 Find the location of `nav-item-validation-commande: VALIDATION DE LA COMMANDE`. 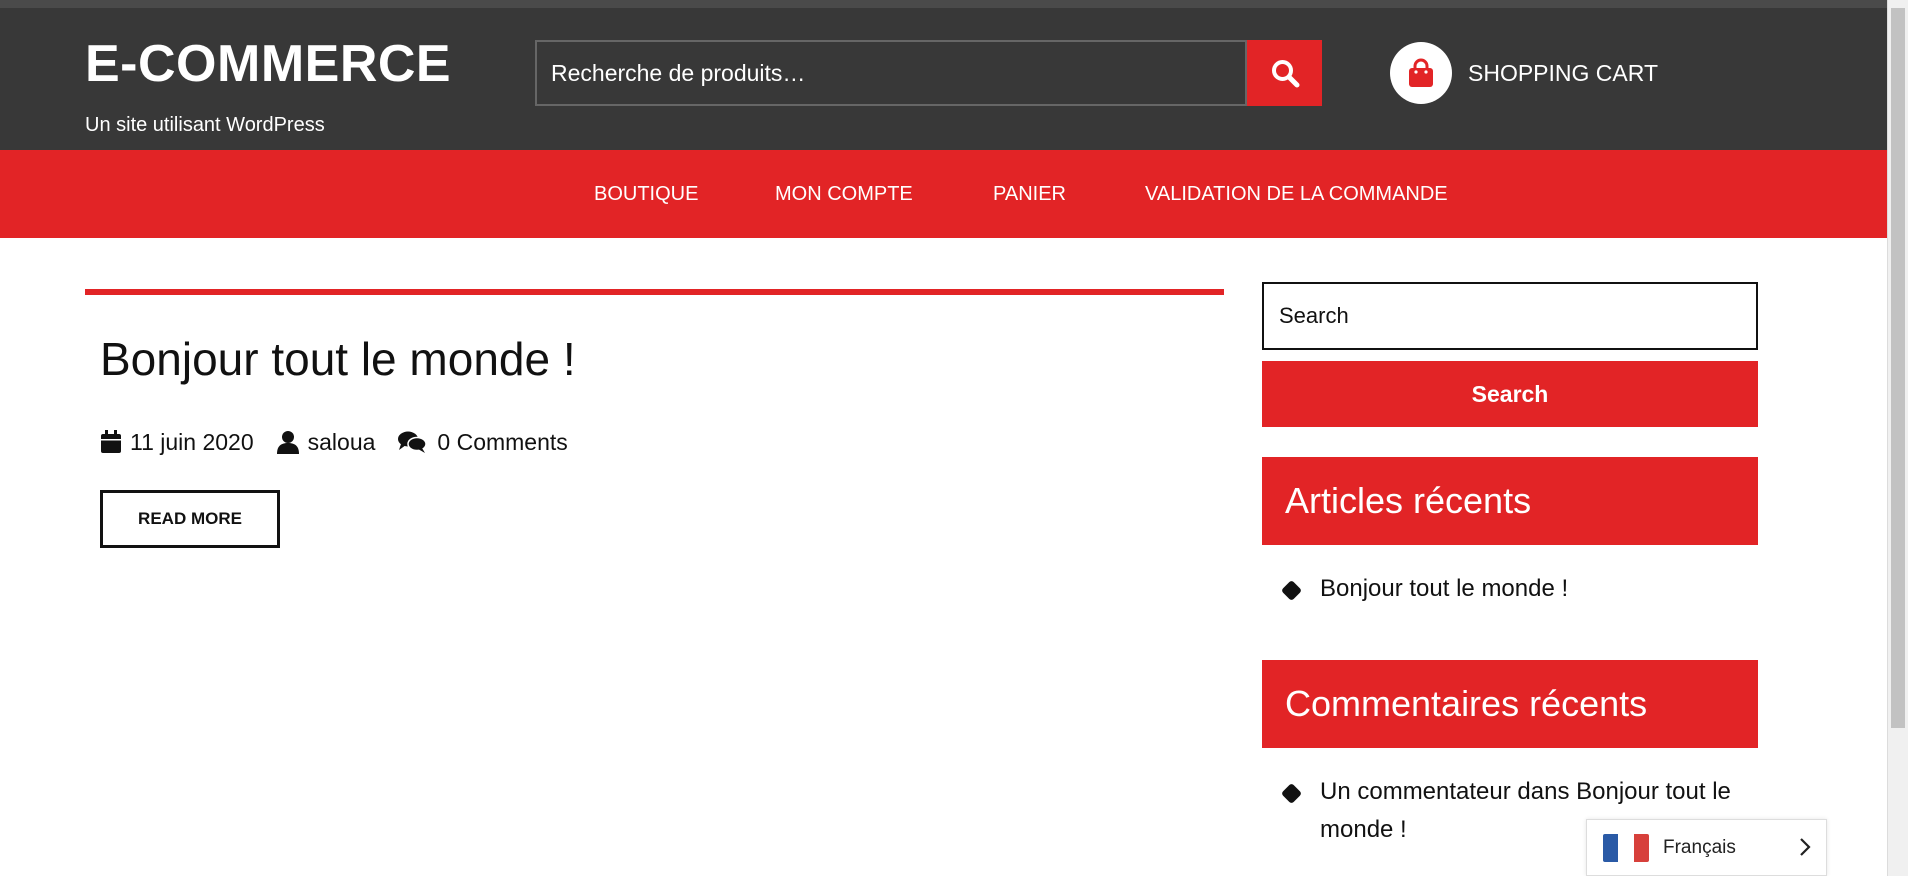

nav-item-validation-commande: VALIDATION DE LA COMMANDE is located at coordinates (1296, 194).